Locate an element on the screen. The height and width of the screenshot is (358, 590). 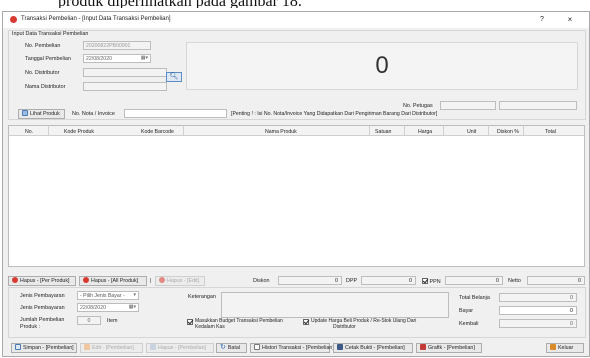
lihat-produk-button: Lihat Produk is located at coordinates (41, 114).